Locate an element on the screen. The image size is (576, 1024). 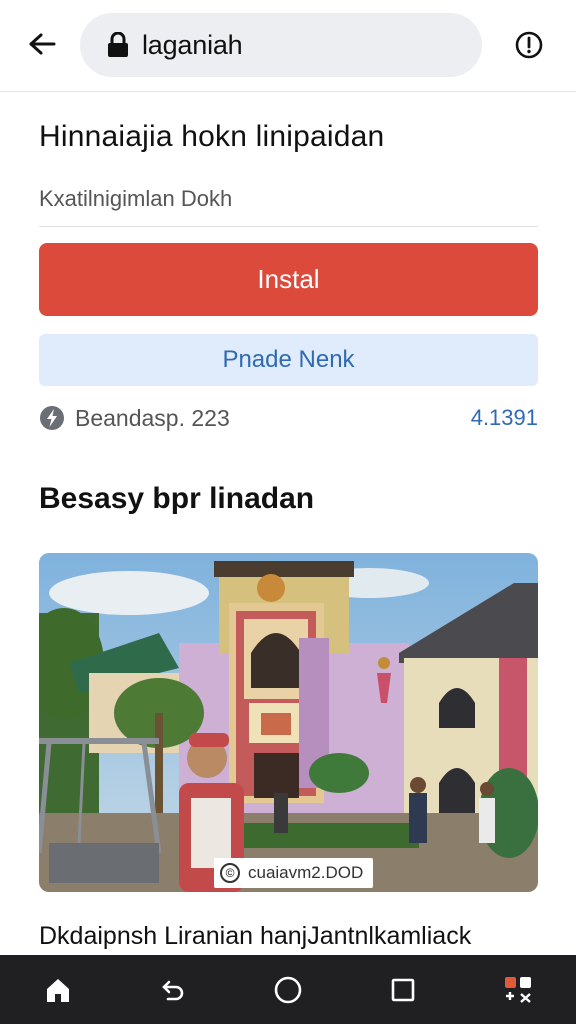
install-button: Instal is located at coordinates (288, 279).